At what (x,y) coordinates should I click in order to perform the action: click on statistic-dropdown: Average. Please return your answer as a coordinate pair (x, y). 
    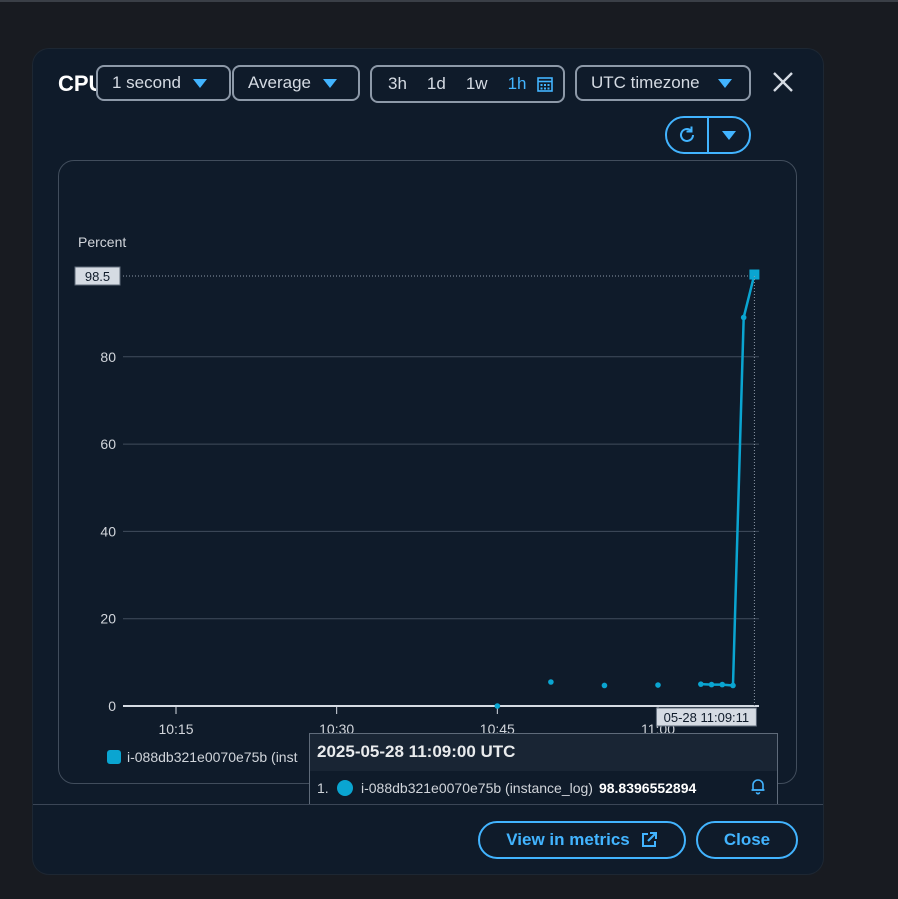
    Looking at the image, I should click on (296, 83).